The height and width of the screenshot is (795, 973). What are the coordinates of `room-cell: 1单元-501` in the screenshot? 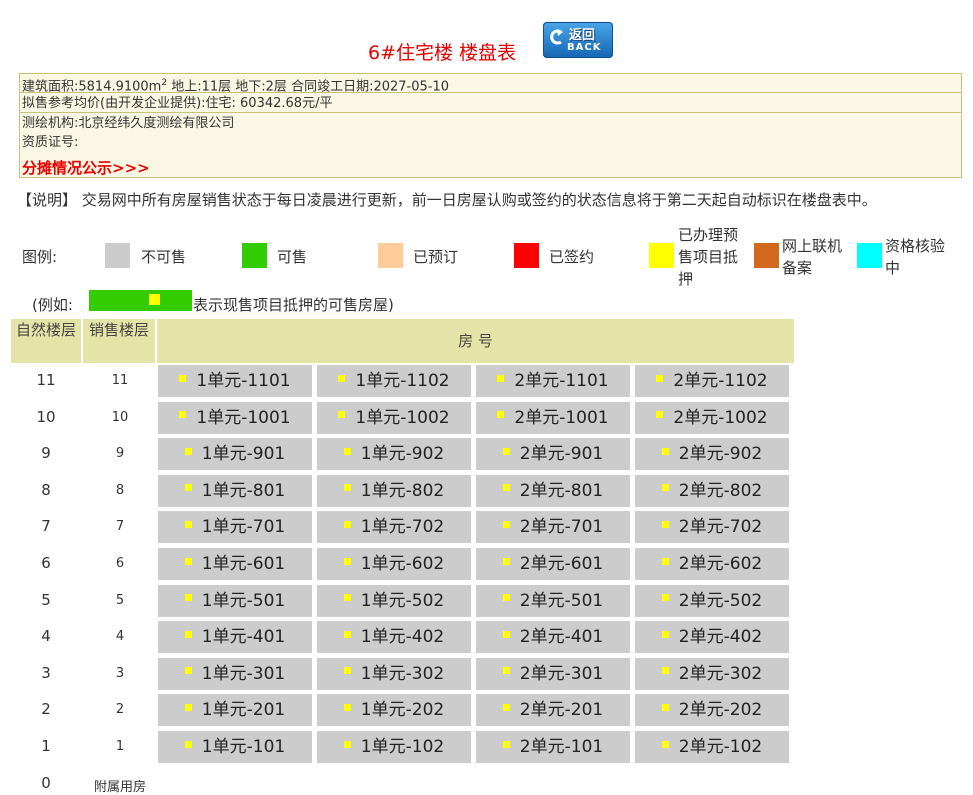 It's located at (235, 600).